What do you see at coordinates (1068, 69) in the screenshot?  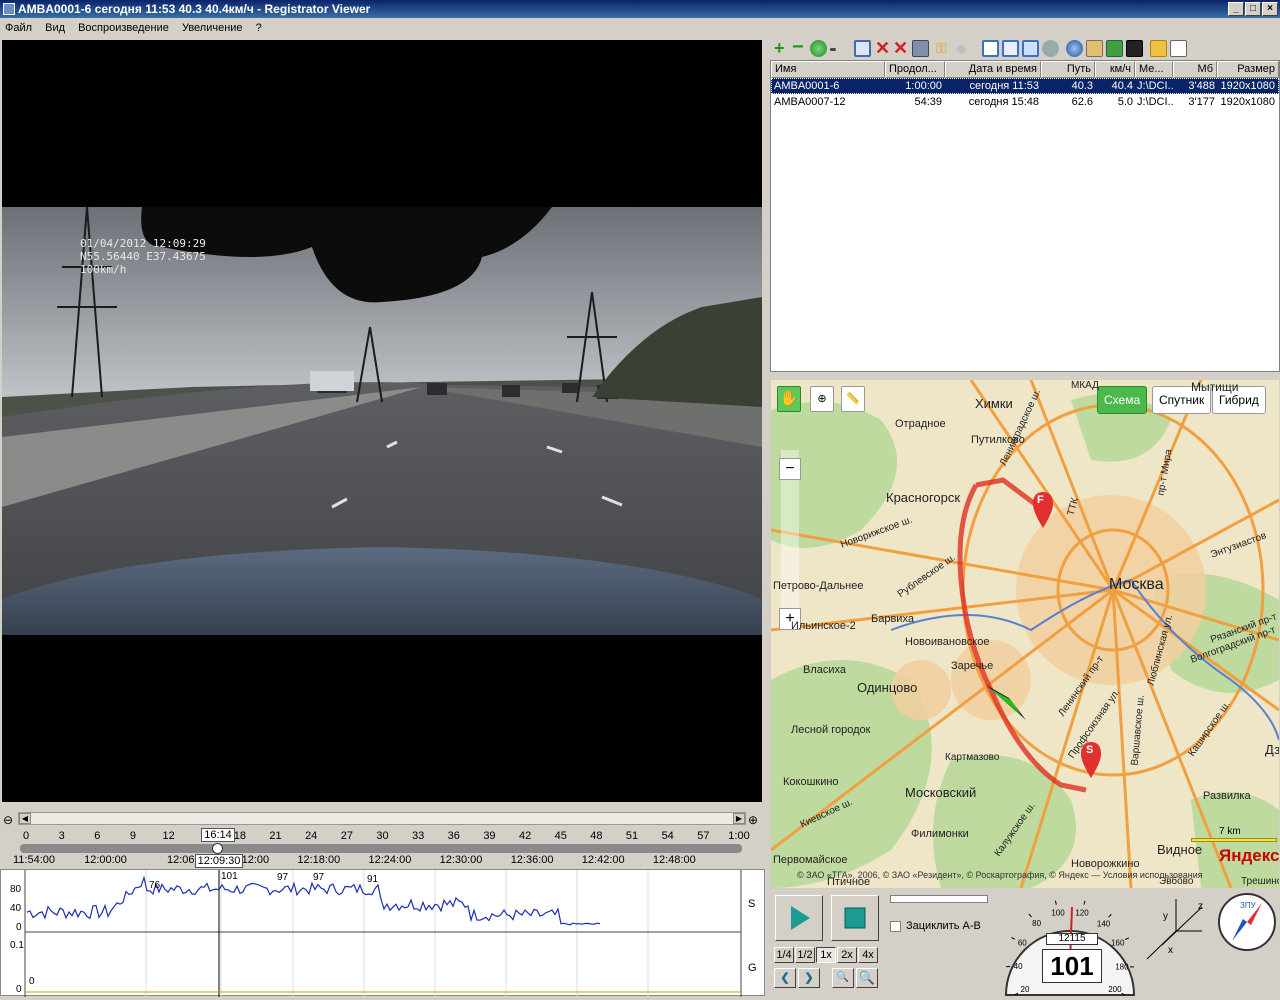 I see `column-header-distance: Путь` at bounding box center [1068, 69].